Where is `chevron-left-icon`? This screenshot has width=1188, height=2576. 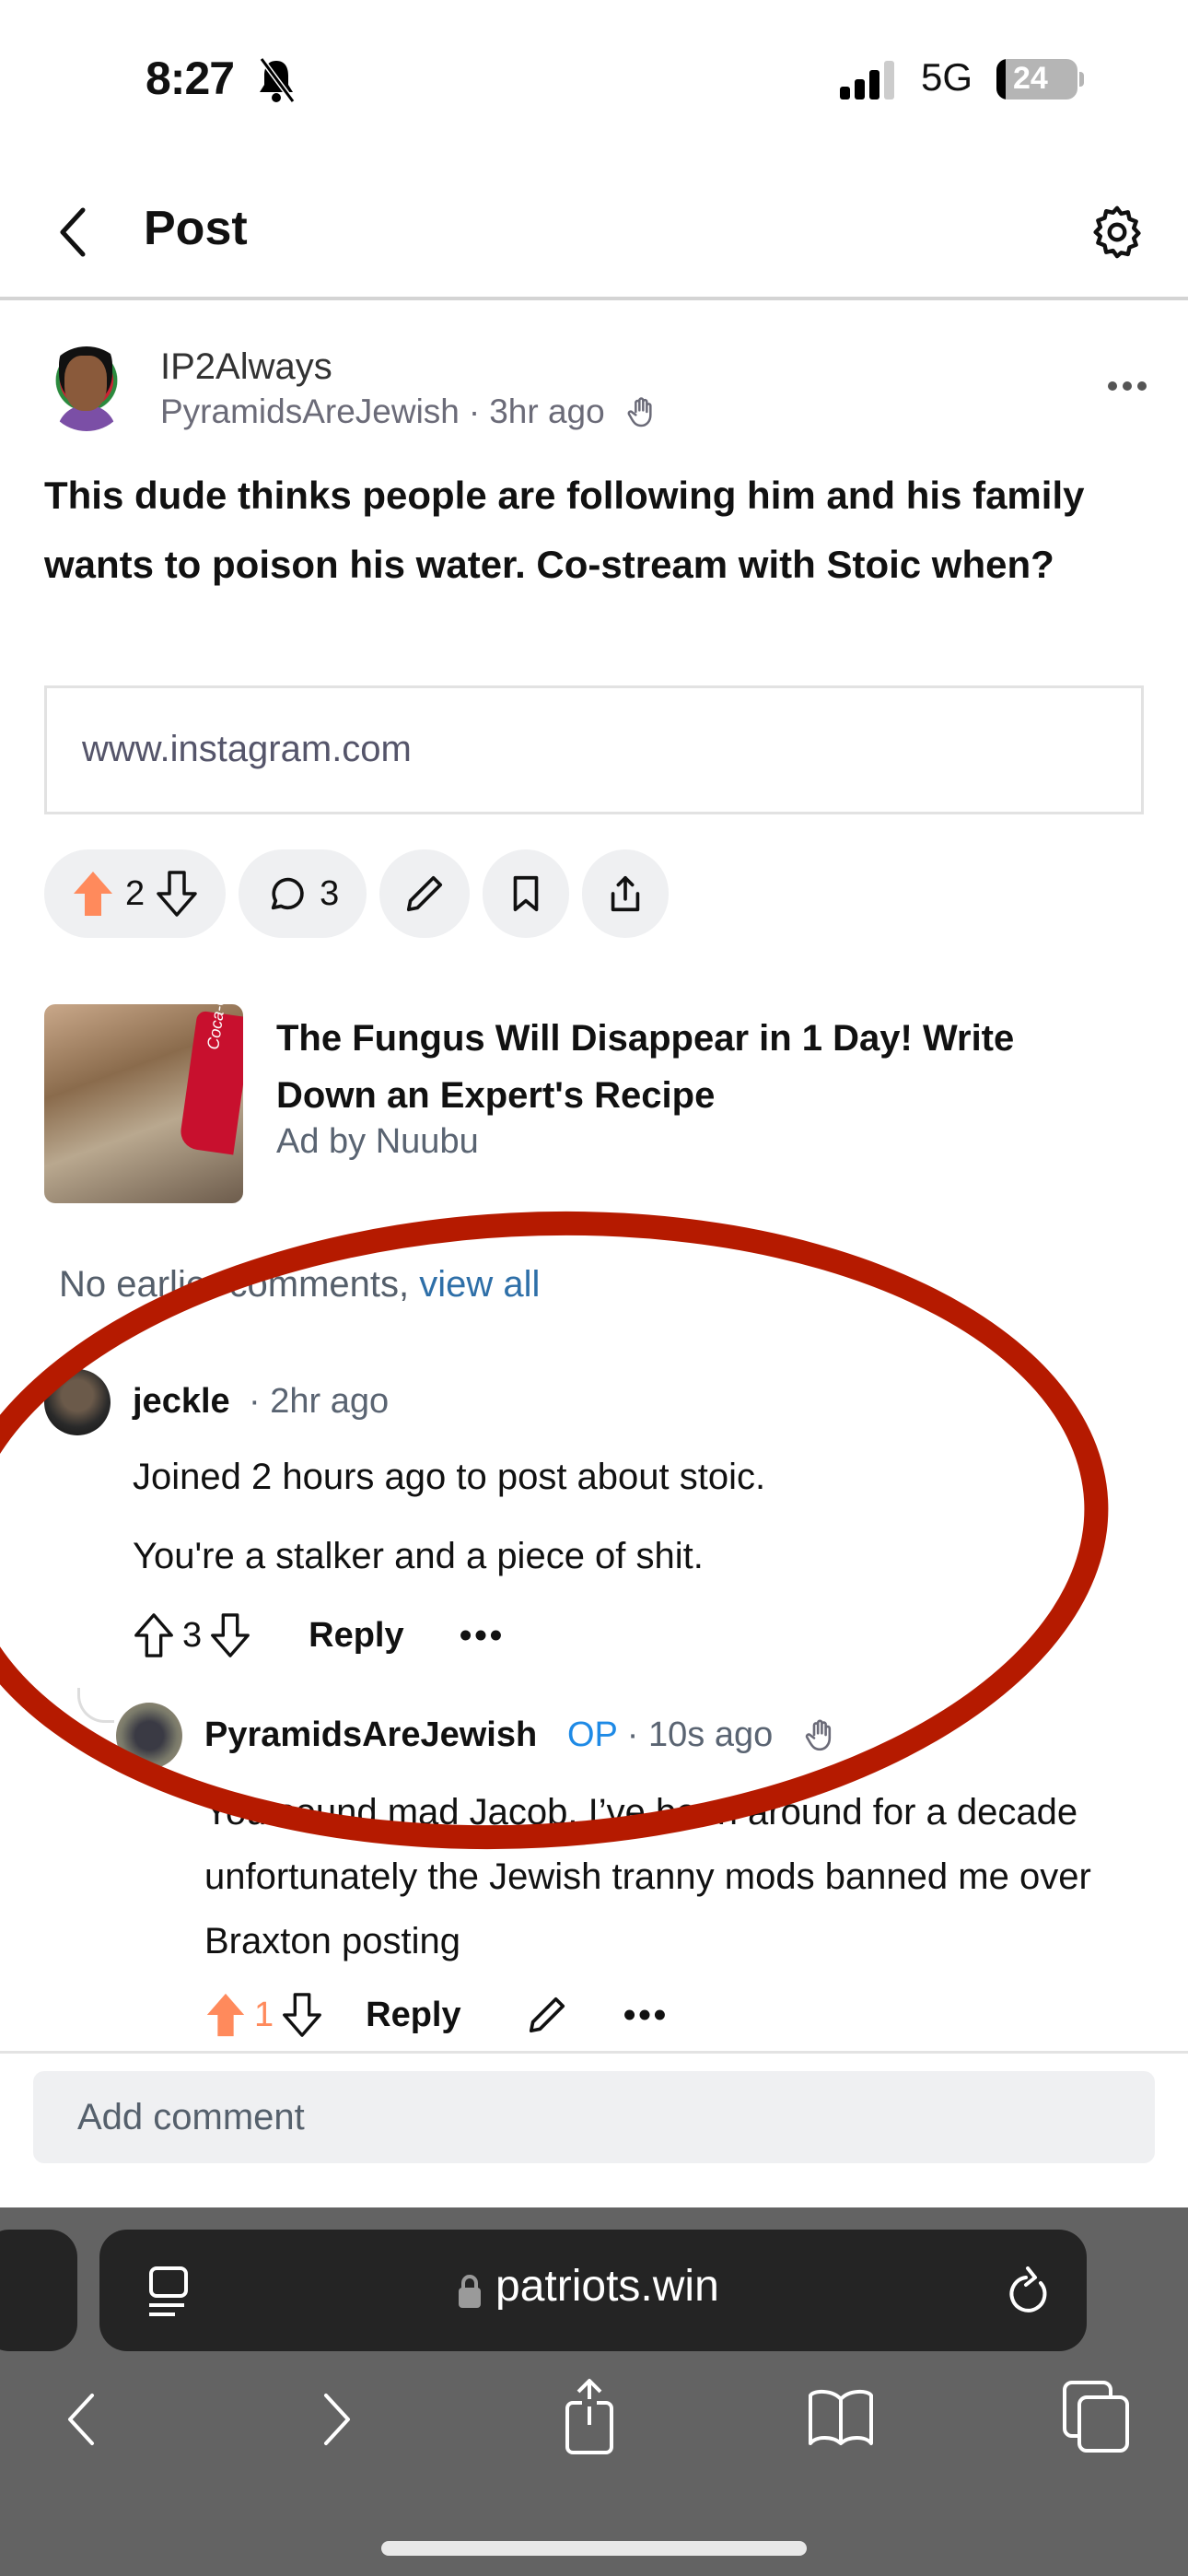
chevron-left-icon is located at coordinates (71, 232).